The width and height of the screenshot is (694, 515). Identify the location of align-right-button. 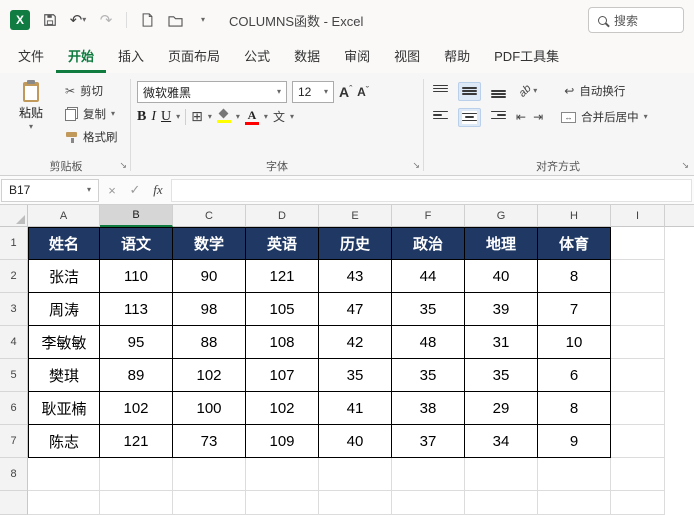
(498, 117).